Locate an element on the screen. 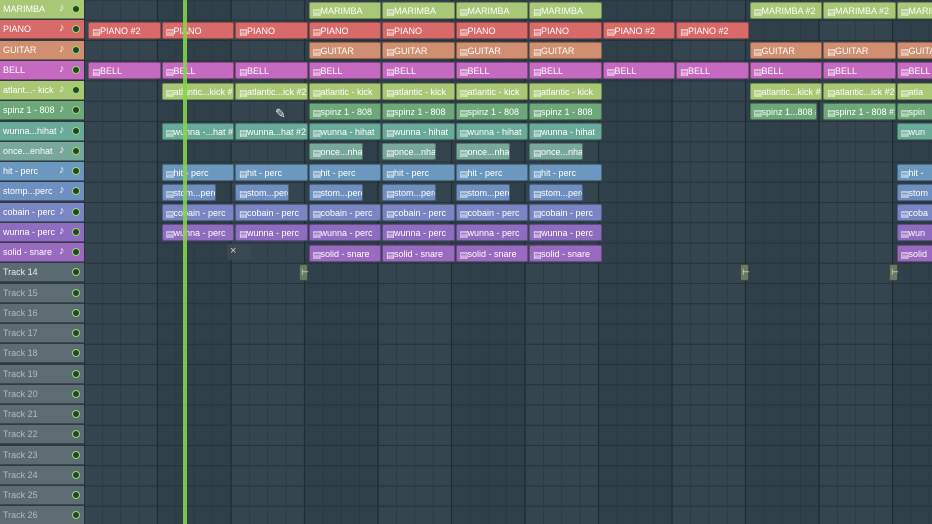 The height and width of the screenshot is (524, 932). pattern-clip: ▤ wunna -...hat #2 is located at coordinates (197, 131).